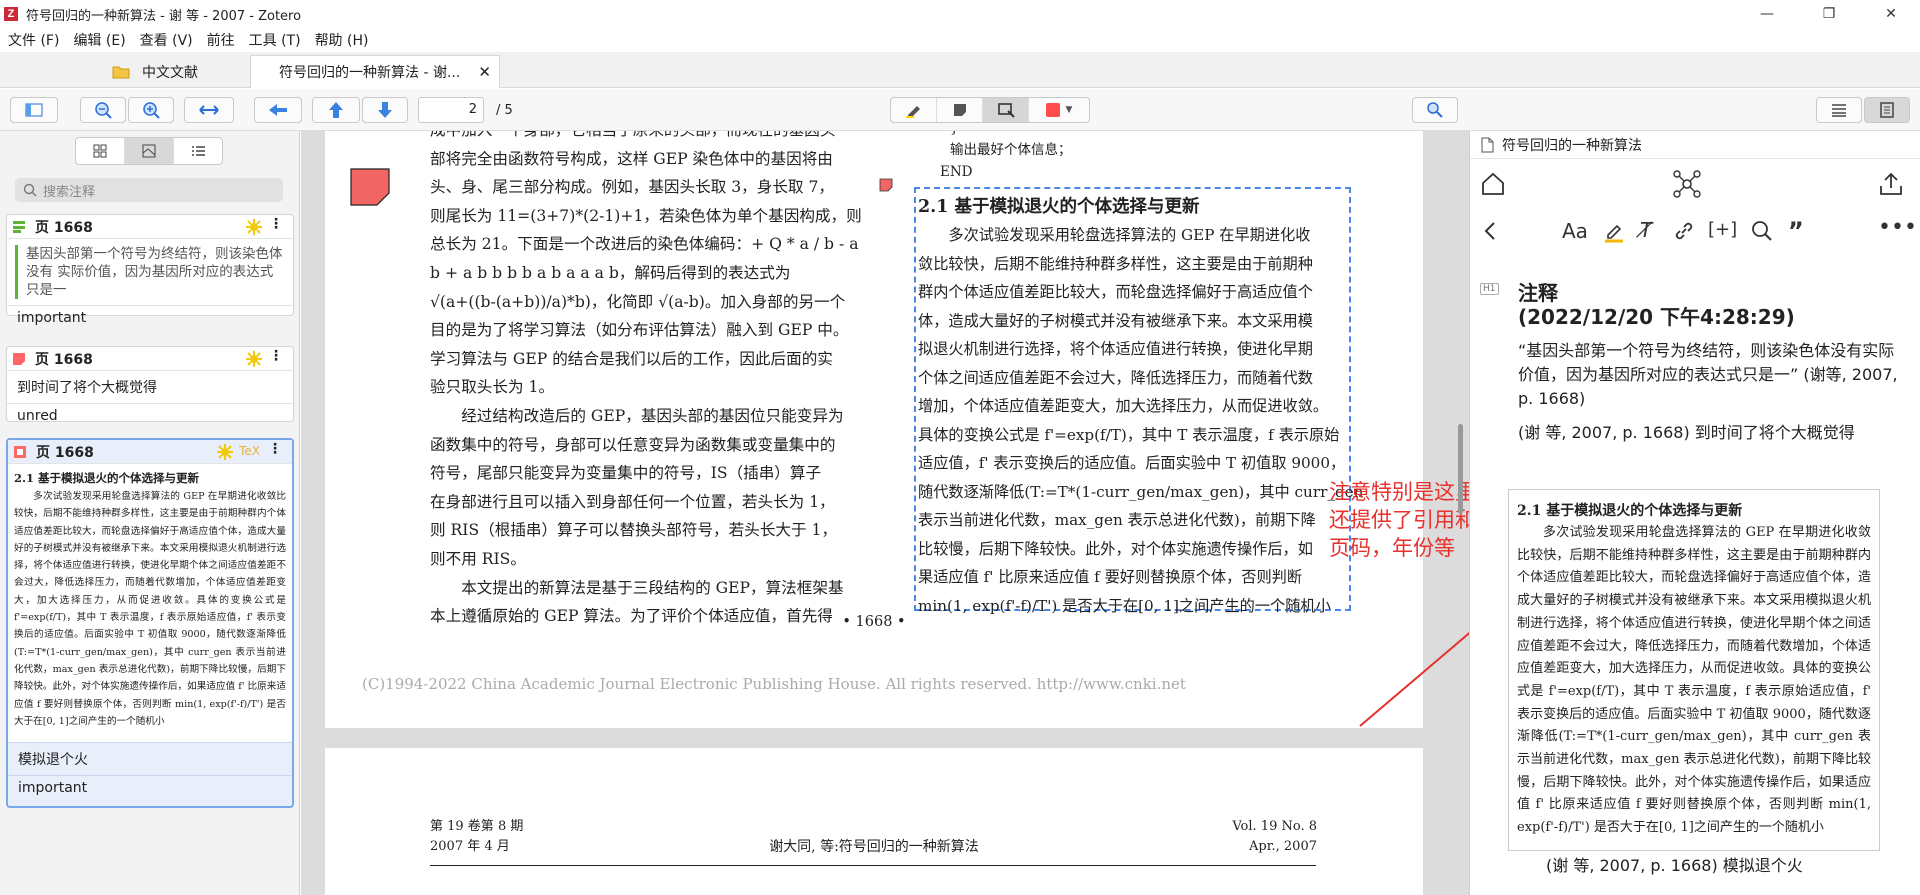 The image size is (1920, 895). What do you see at coordinates (155, 71) in the screenshot?
I see `tab-library: 中文文献` at bounding box center [155, 71].